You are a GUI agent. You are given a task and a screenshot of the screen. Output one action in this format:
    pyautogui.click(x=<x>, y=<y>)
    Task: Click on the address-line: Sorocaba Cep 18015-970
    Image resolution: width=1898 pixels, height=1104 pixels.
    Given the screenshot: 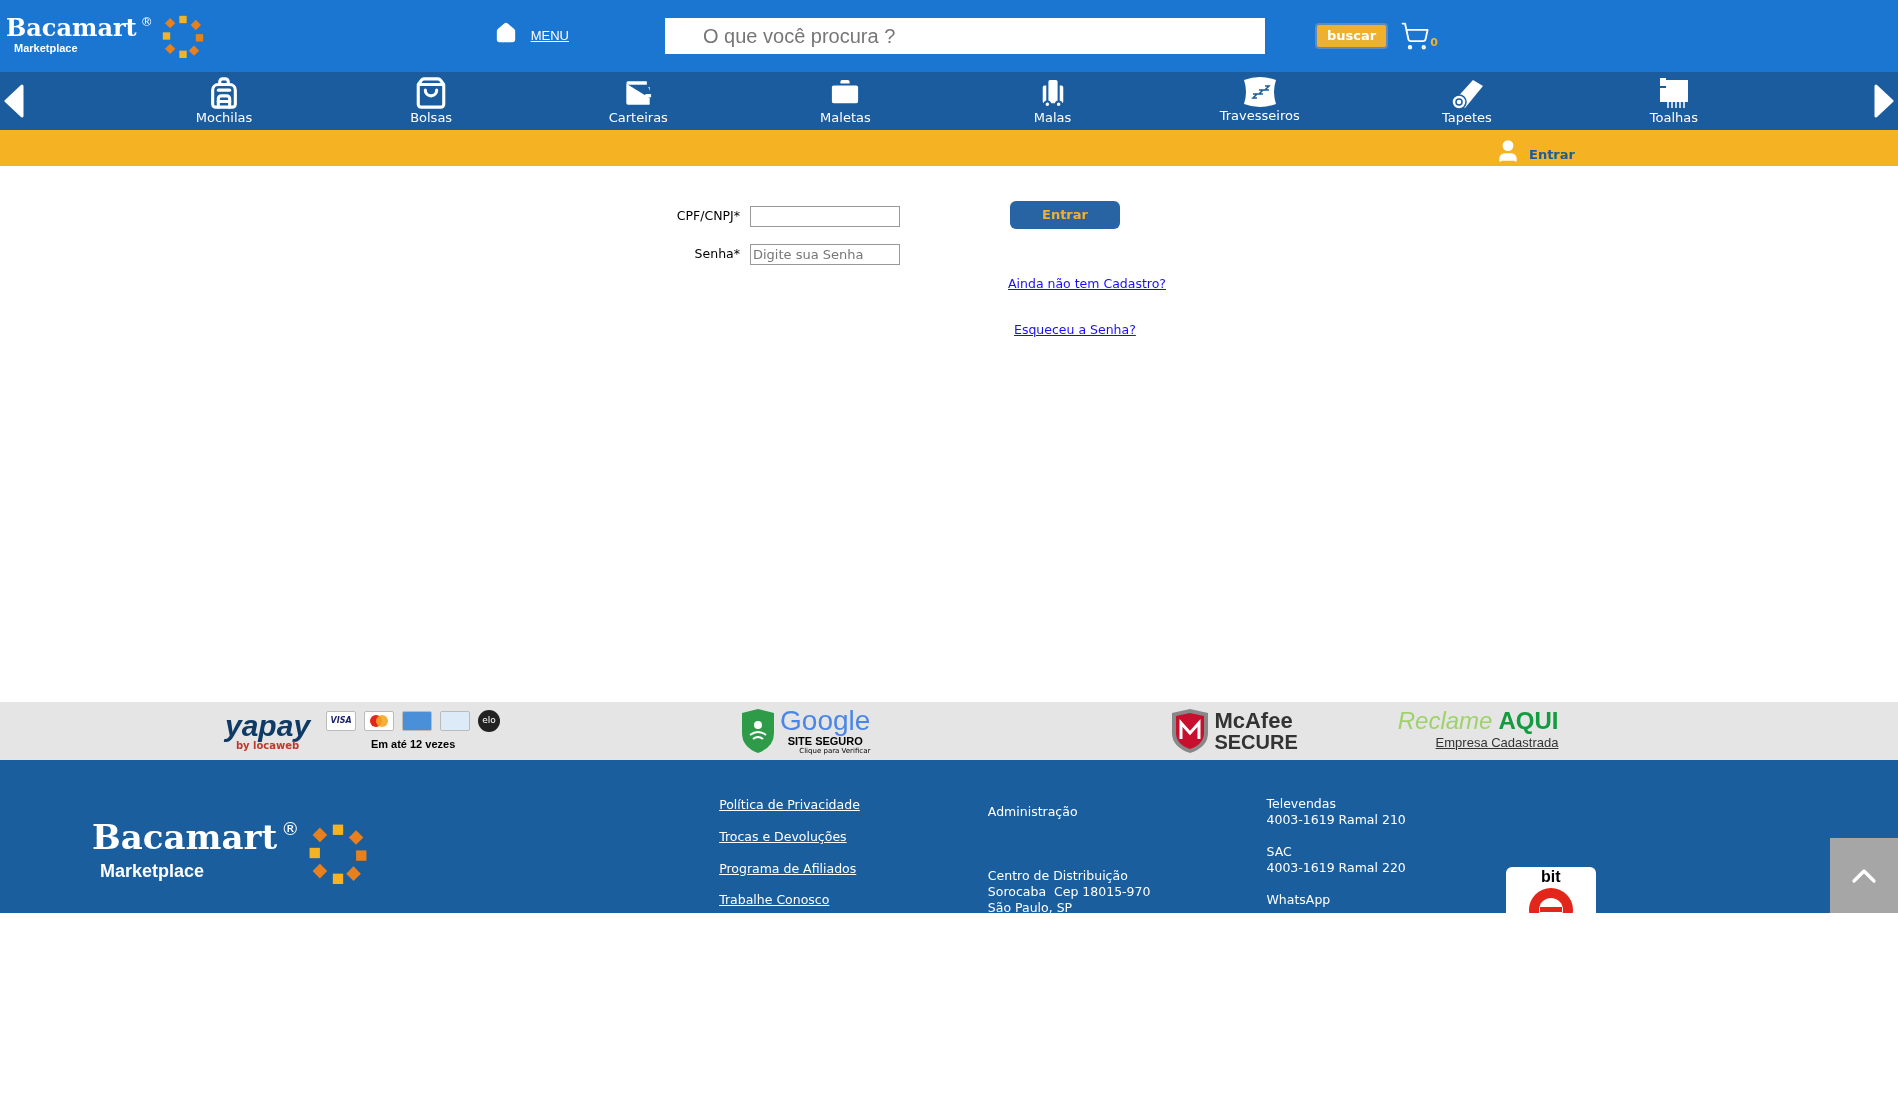 What is the action you would take?
    pyautogui.click(x=1069, y=891)
    